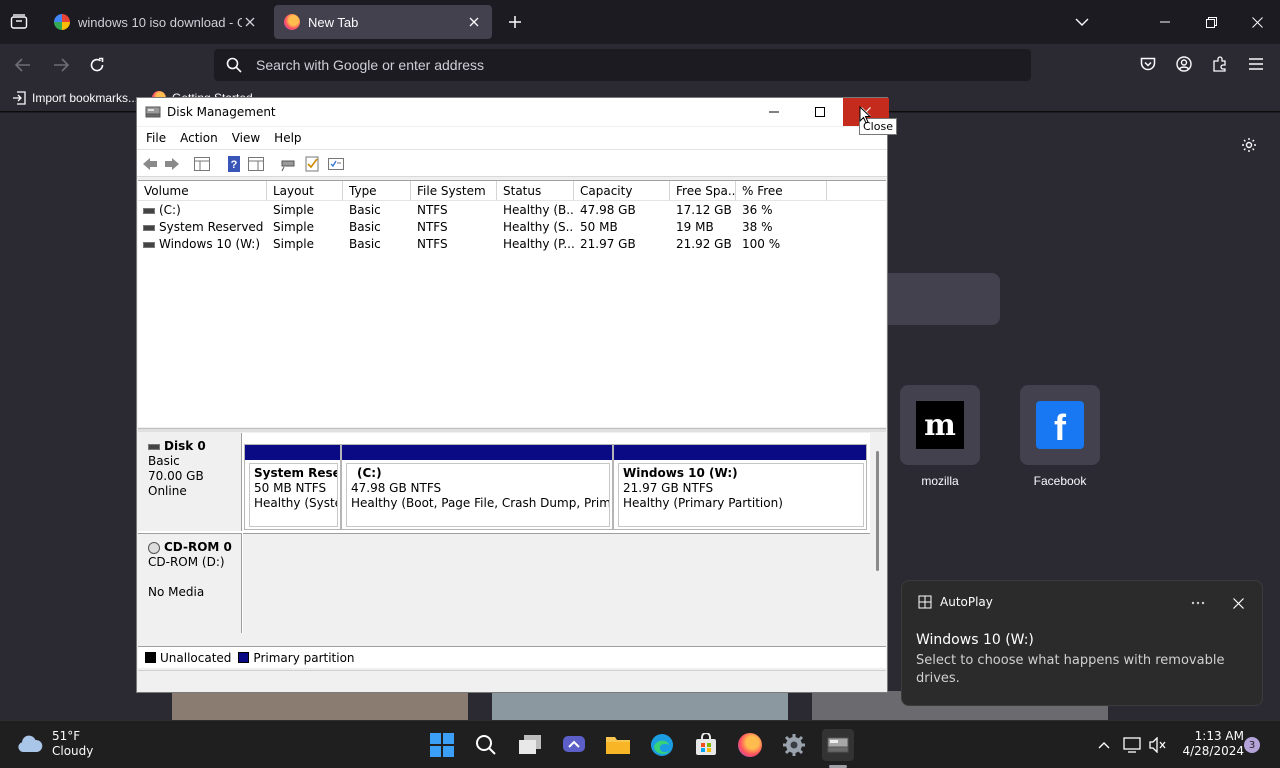  What do you see at coordinates (160, 22) in the screenshot?
I see `tab-title: windows 10 iso download - Google Search` at bounding box center [160, 22].